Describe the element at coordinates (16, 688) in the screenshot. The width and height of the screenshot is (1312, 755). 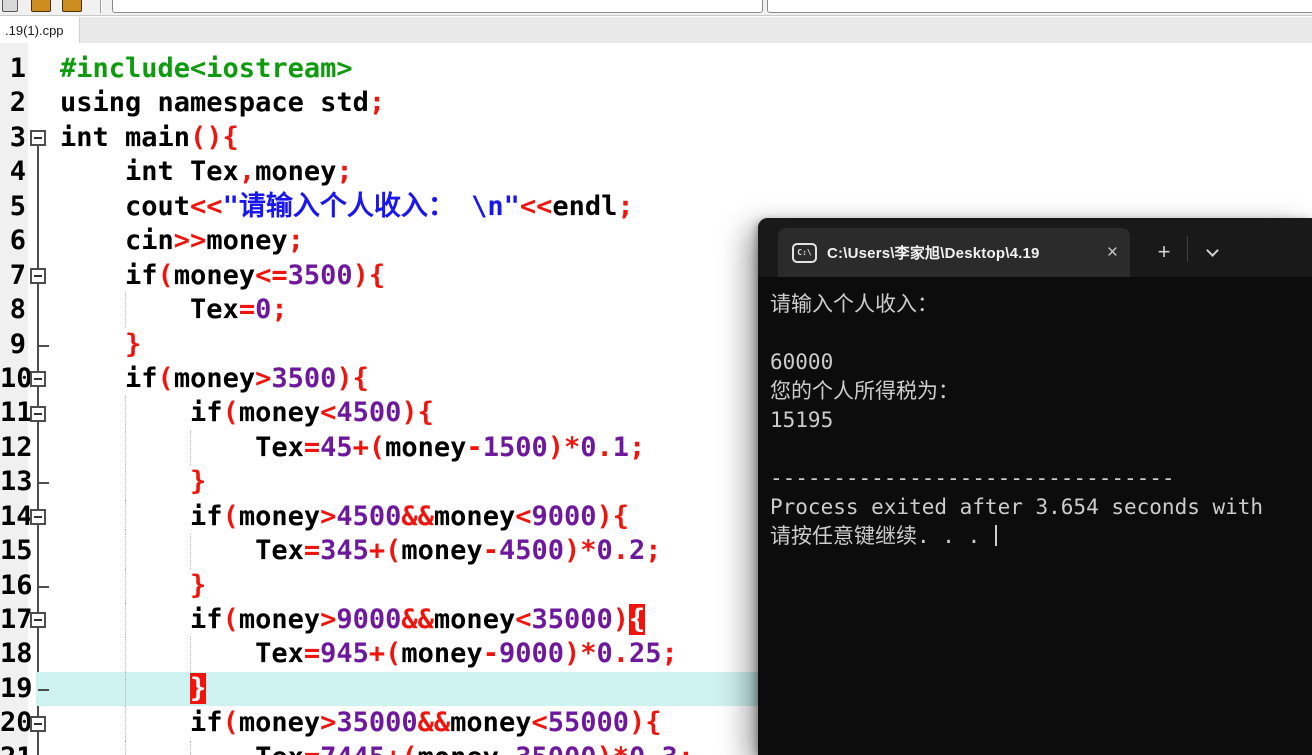
I see `line-number: 19` at that location.